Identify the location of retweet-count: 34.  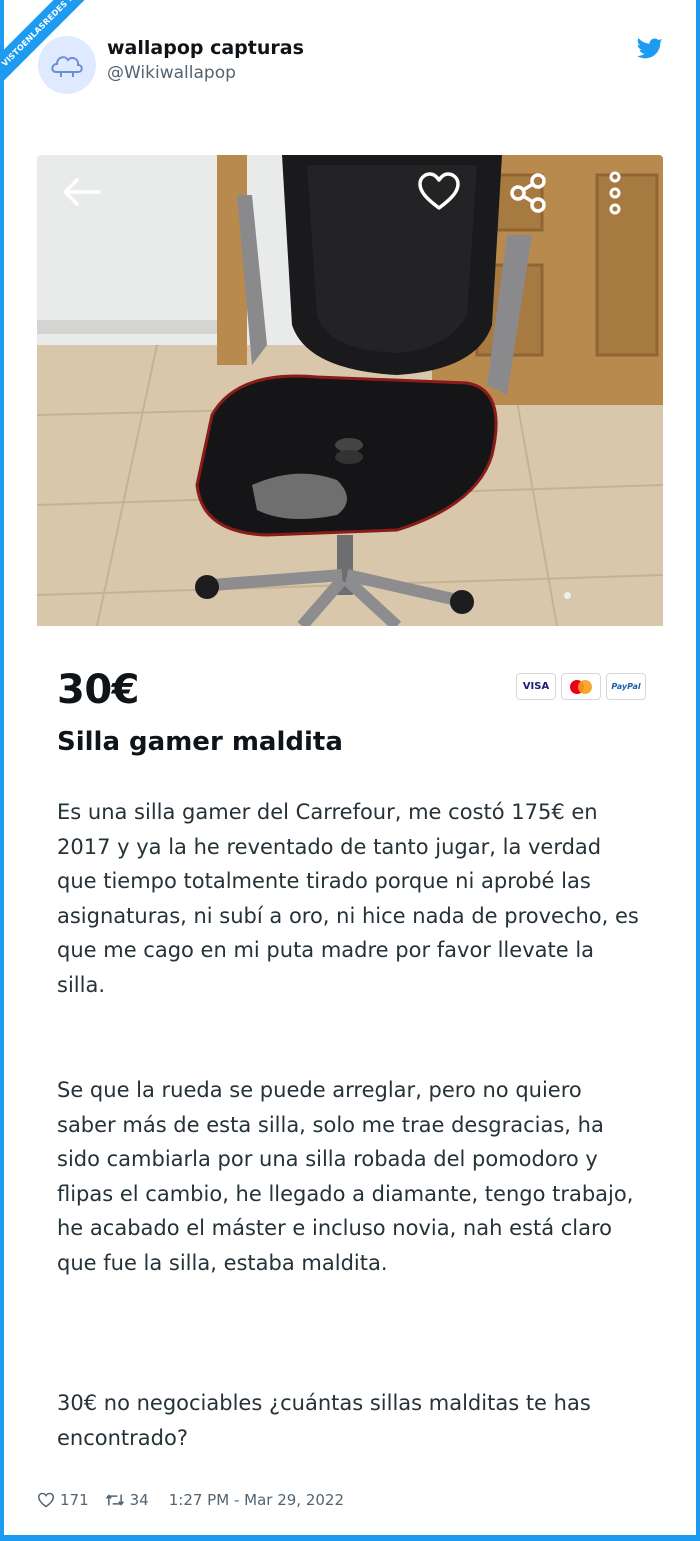
(139, 1500).